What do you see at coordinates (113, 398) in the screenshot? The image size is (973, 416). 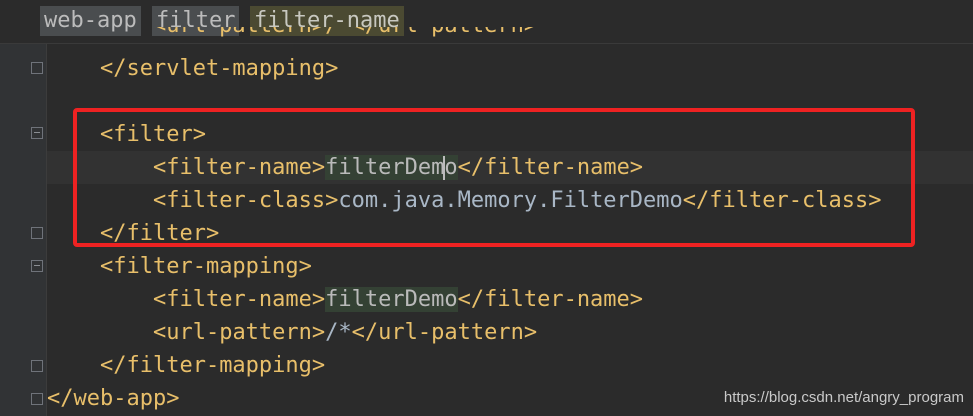 I see `xml-tag: </web-app>` at bounding box center [113, 398].